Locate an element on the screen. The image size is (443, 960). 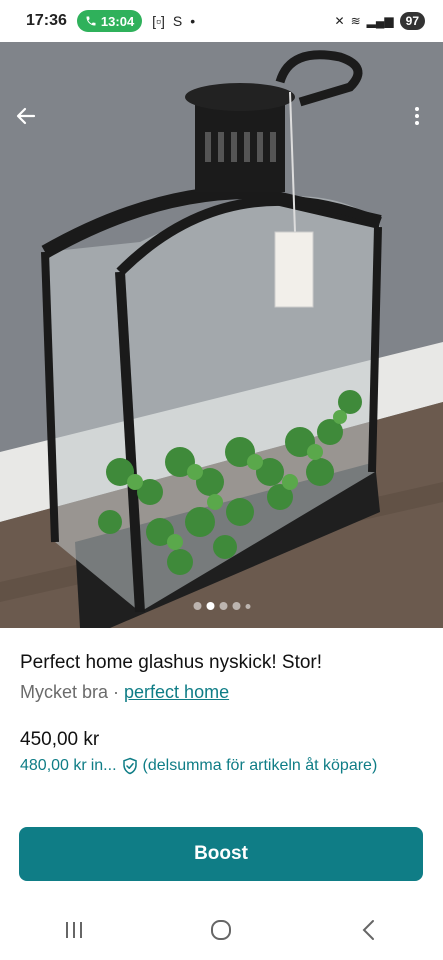
s-icon: S is located at coordinates (177, 21).